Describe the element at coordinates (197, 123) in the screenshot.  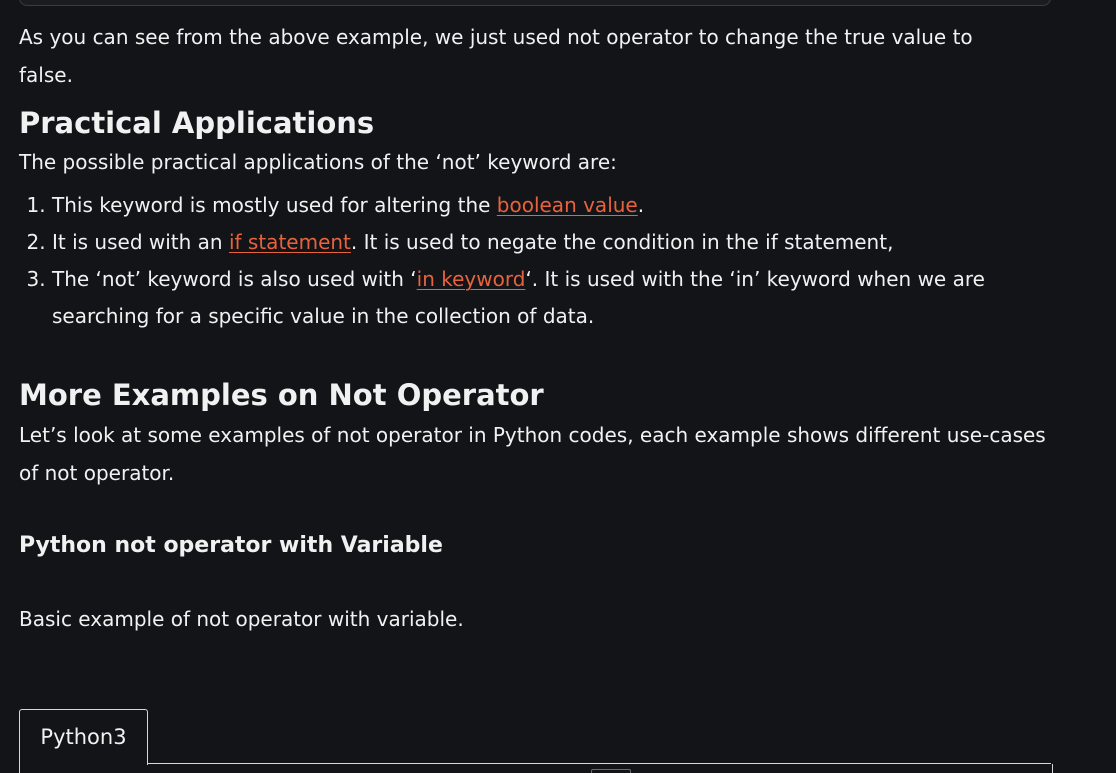
I see `practical-applications-heading: Practical Applications` at that location.